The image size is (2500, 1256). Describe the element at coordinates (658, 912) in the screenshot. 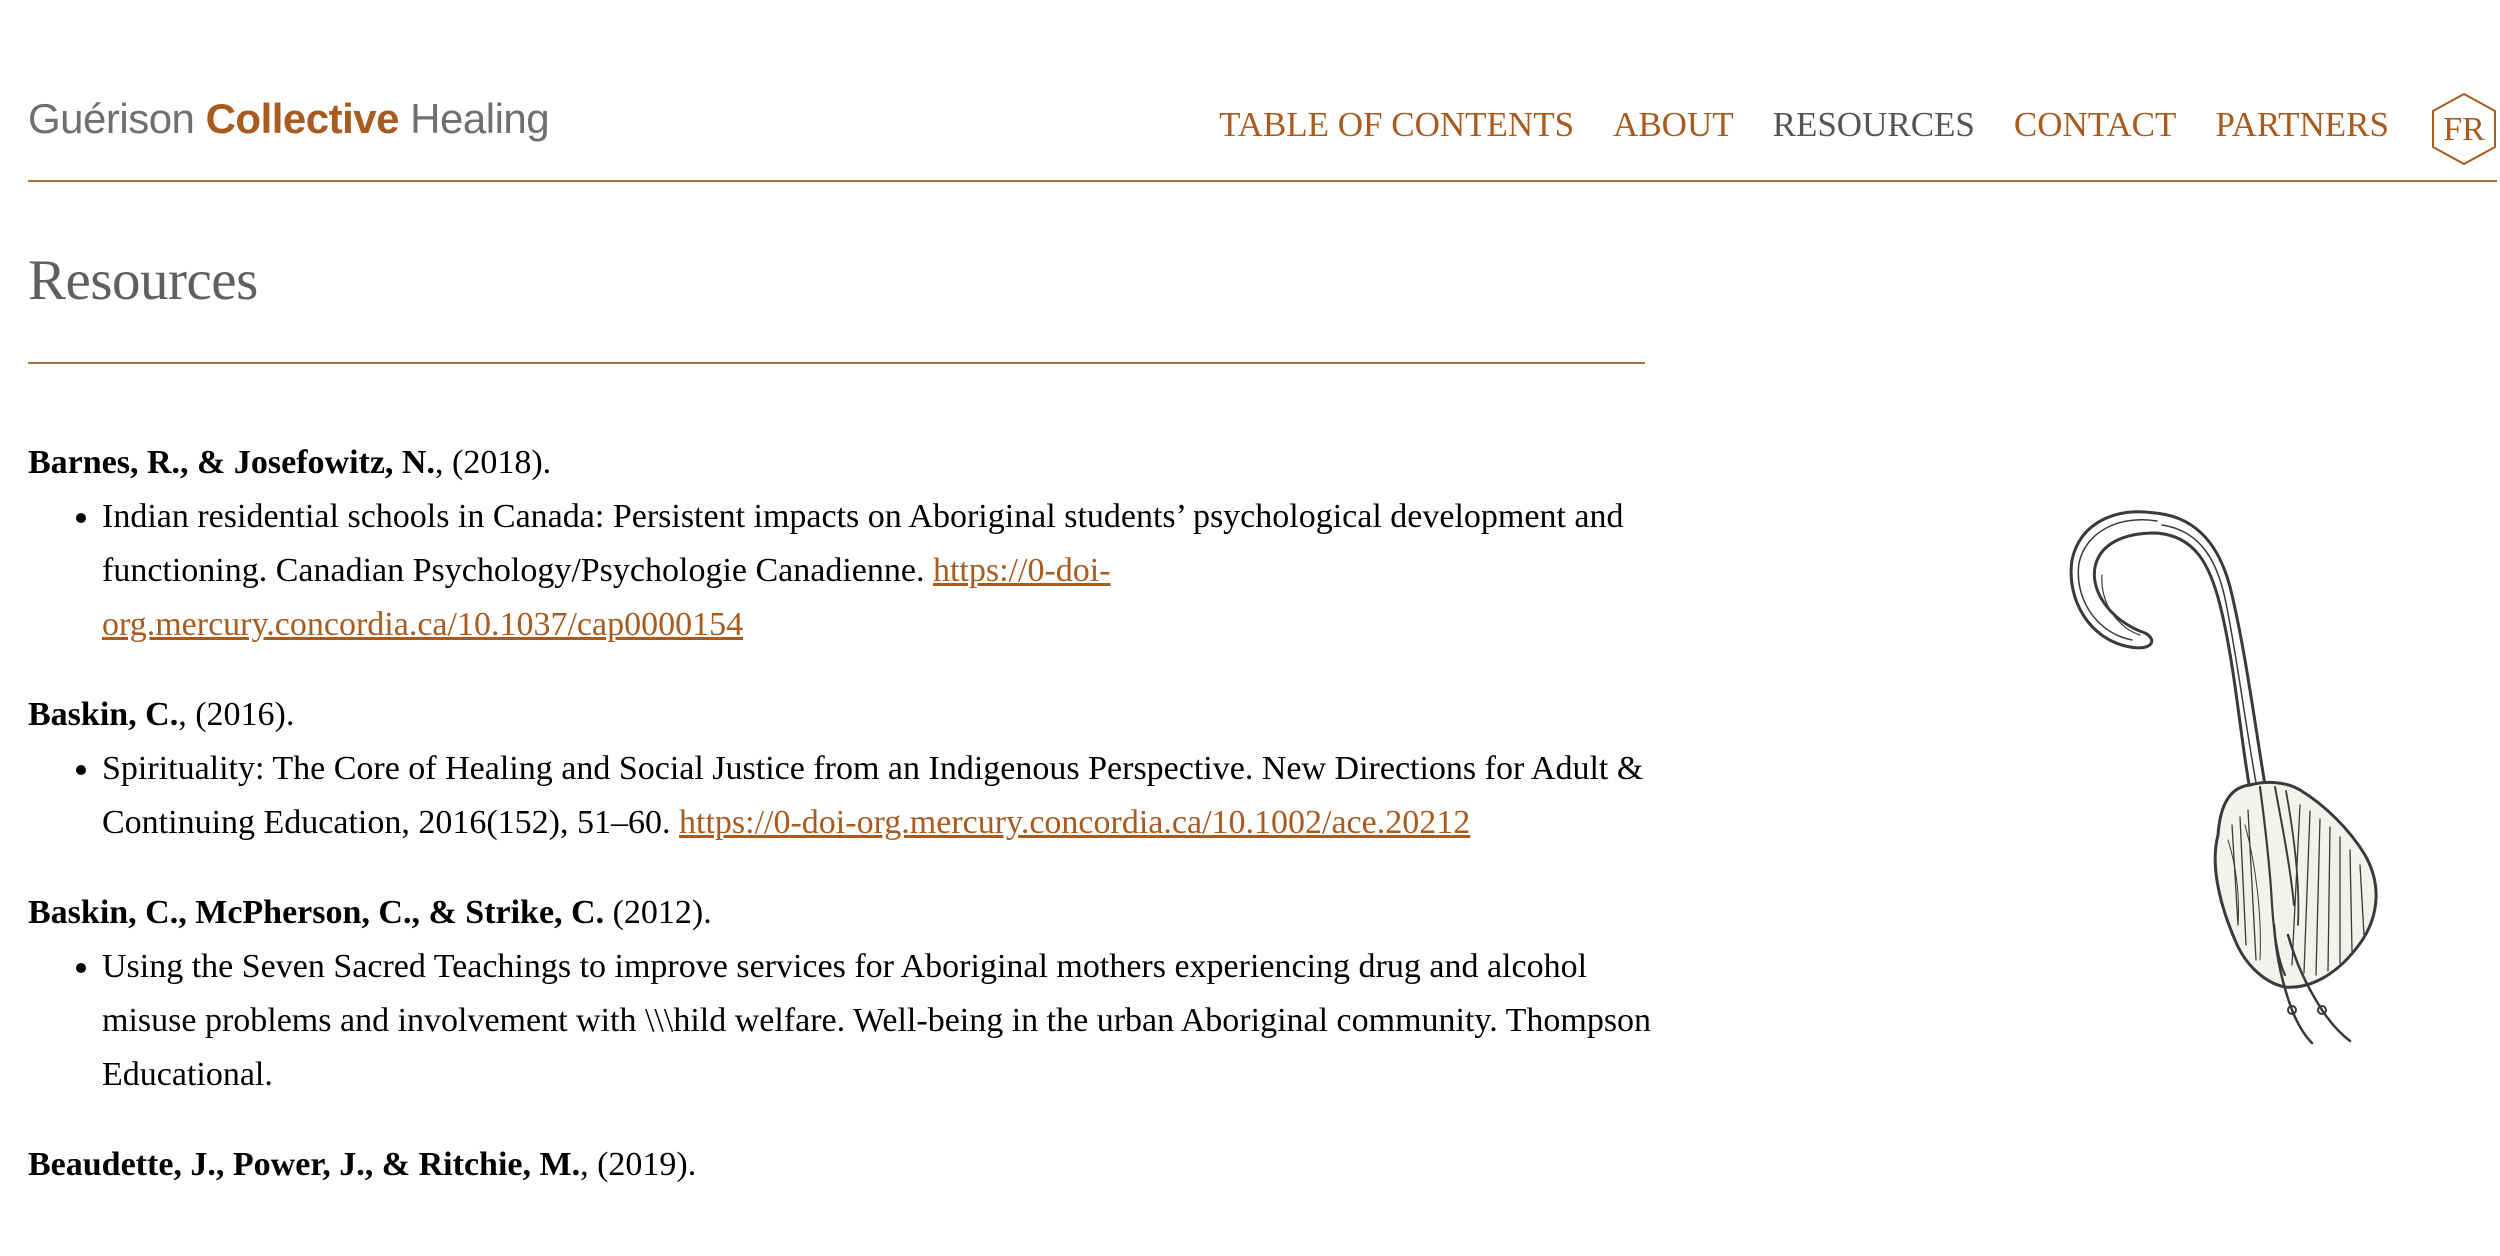

I see `reference-year: (2012).` at that location.